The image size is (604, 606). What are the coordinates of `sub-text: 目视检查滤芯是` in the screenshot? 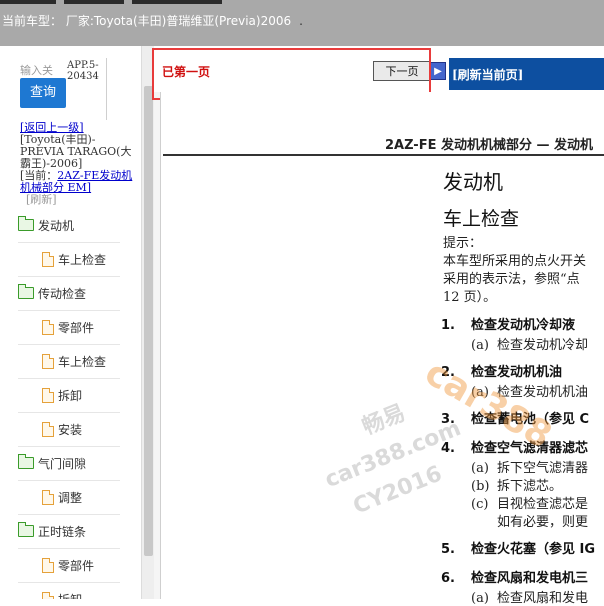 It's located at (543, 504).